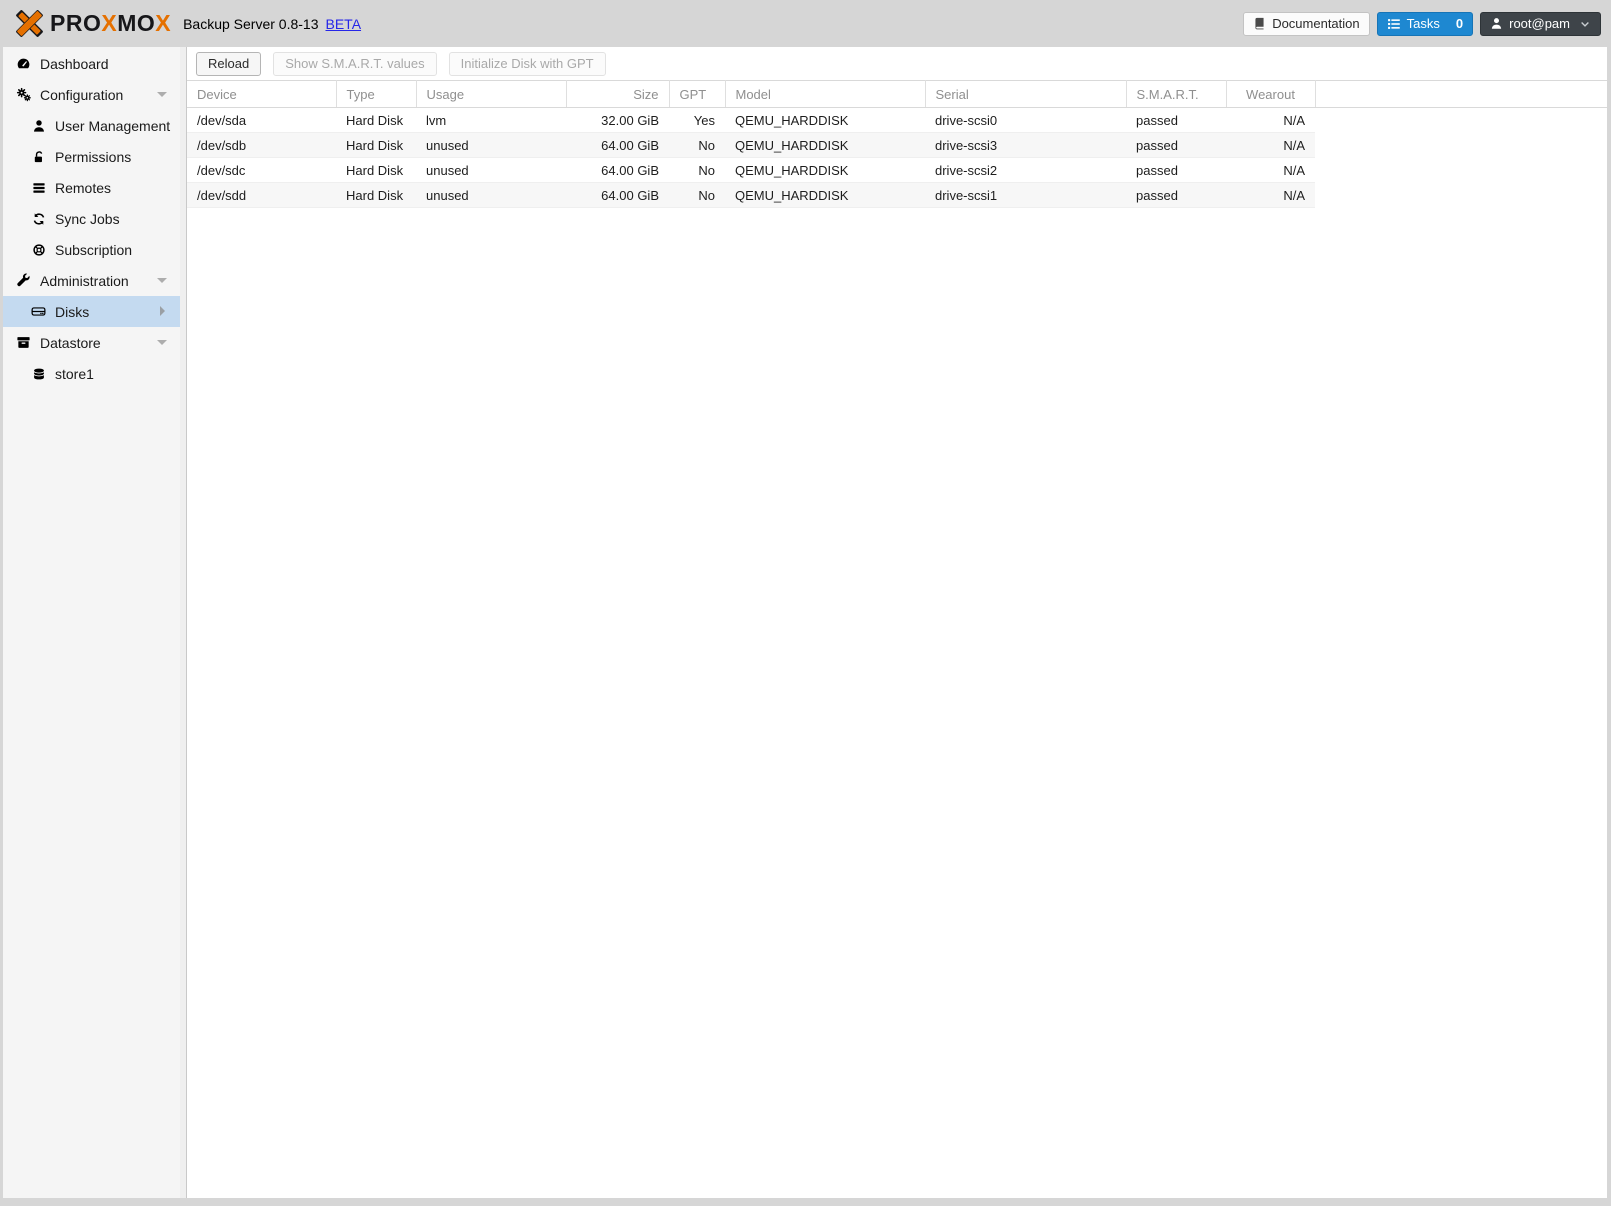 This screenshot has height=1206, width=1611. I want to click on proxmox-x-icon, so click(29, 23).